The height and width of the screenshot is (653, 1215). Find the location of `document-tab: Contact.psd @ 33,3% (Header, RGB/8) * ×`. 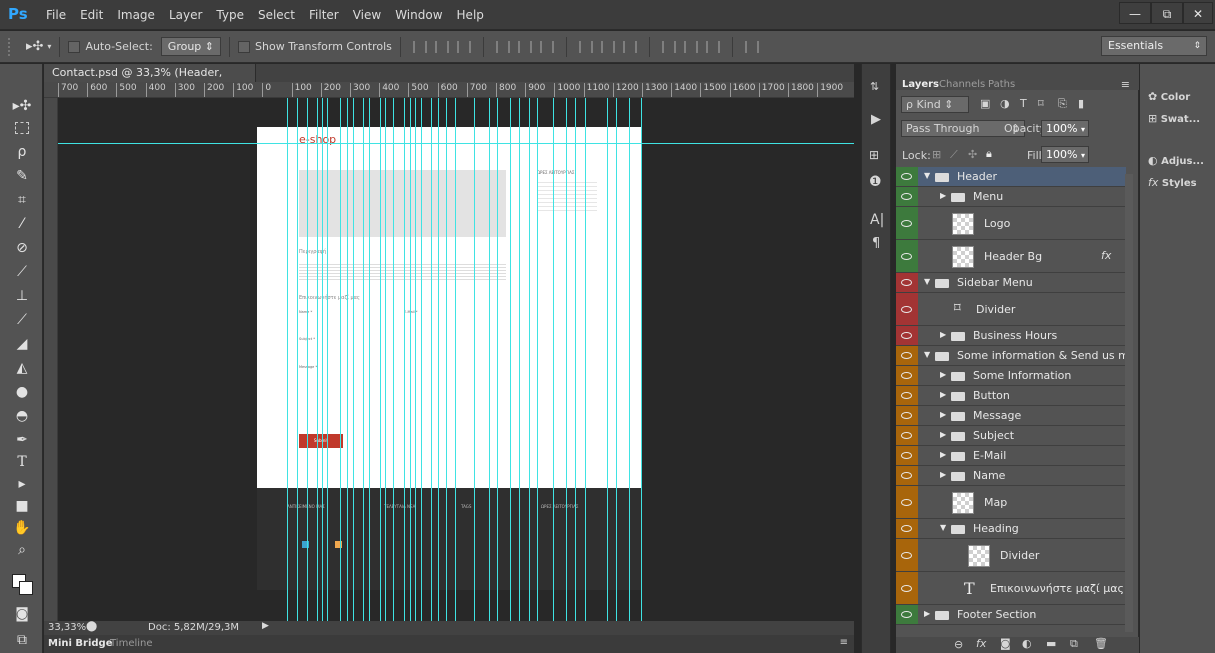

document-tab: Contact.psd @ 33,3% (Header, RGB/8) * × is located at coordinates (150, 80).